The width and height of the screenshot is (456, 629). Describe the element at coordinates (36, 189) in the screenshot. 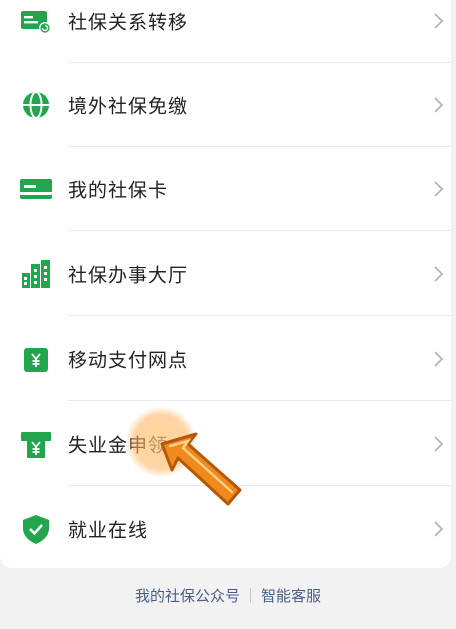

I see `card-icon` at that location.